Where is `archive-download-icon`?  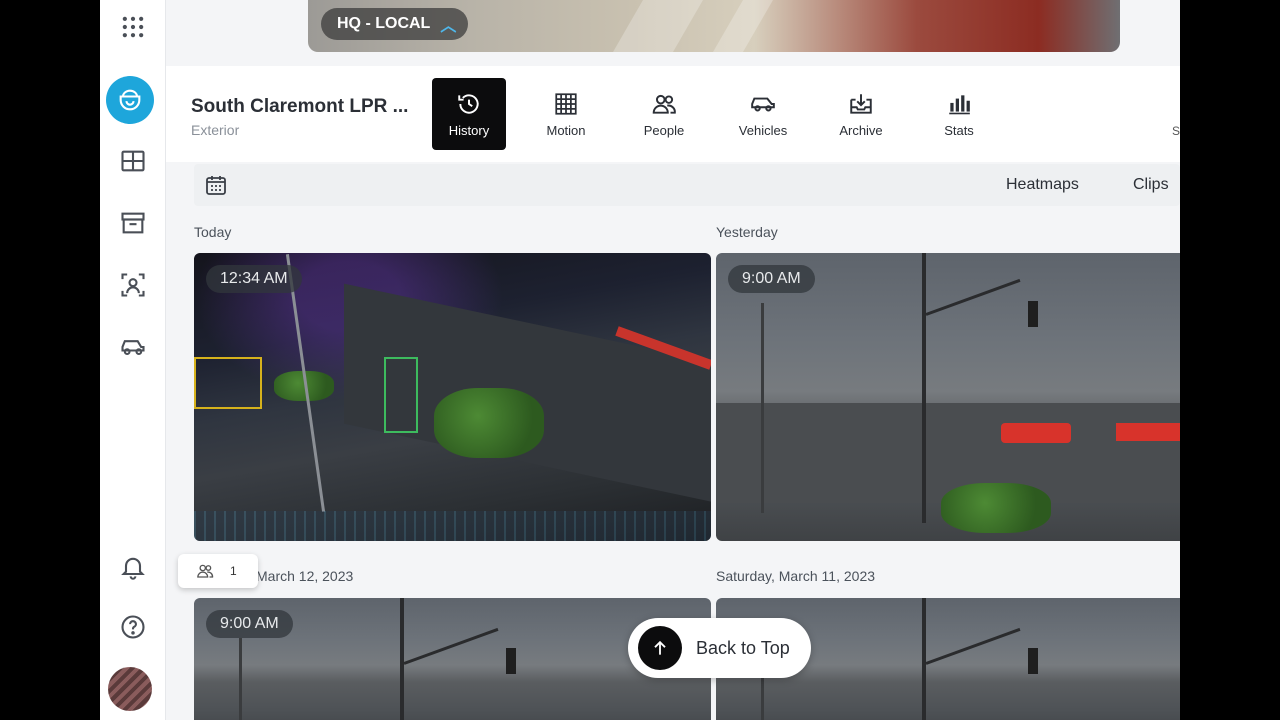 archive-download-icon is located at coordinates (861, 103).